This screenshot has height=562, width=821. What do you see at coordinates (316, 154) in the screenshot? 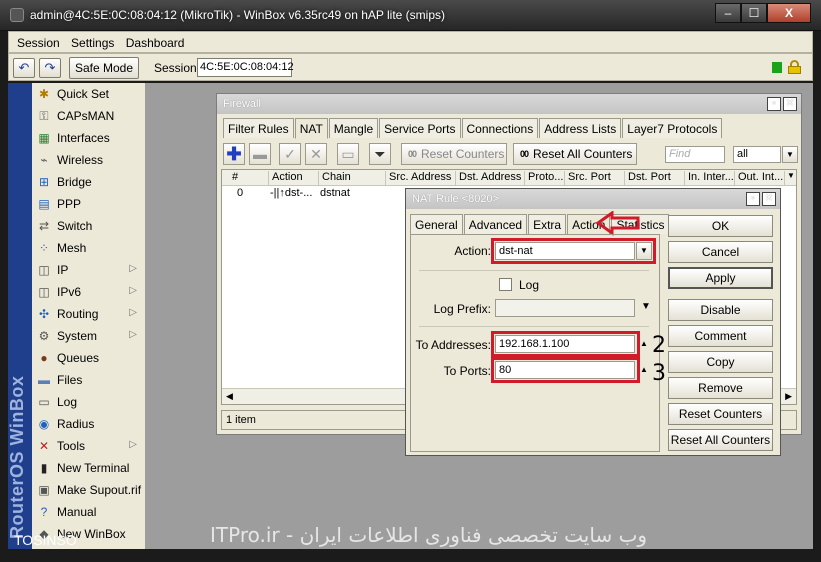
I see `disable-icon: ✕` at bounding box center [316, 154].